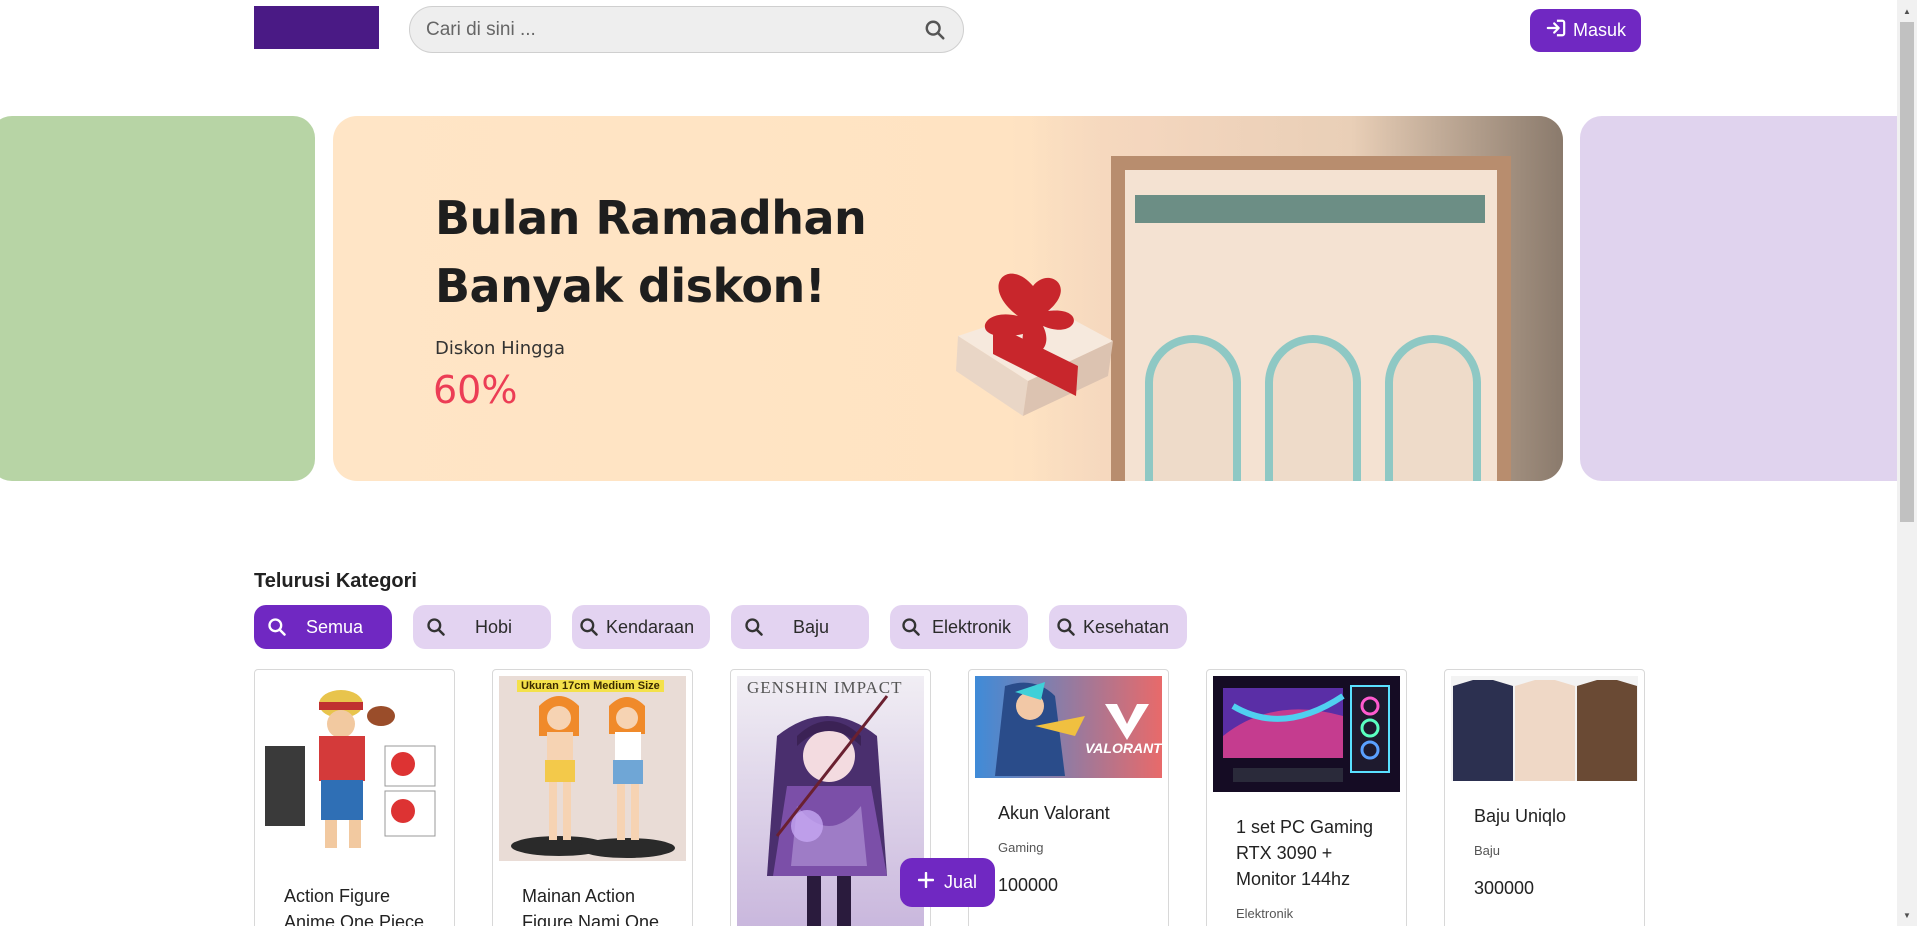 This screenshot has width=1917, height=926. What do you see at coordinates (1520, 816) in the screenshot?
I see `product-name: Baju Uniqlo` at bounding box center [1520, 816].